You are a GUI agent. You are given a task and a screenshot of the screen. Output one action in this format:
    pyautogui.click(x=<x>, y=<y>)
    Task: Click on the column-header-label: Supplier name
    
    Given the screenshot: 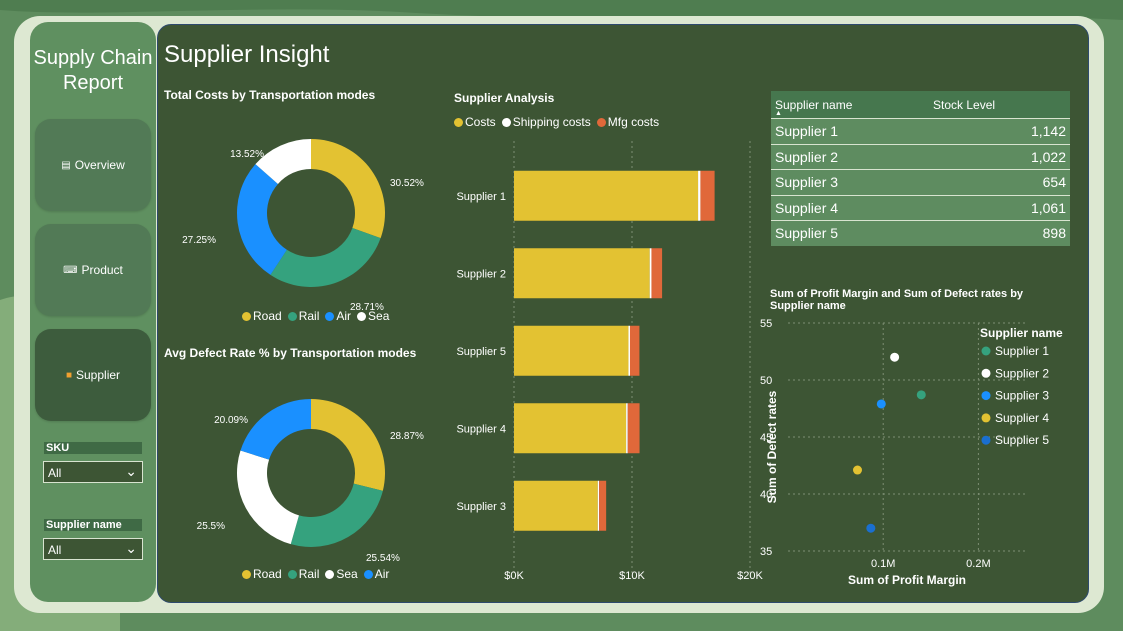 What is the action you would take?
    pyautogui.click(x=814, y=104)
    